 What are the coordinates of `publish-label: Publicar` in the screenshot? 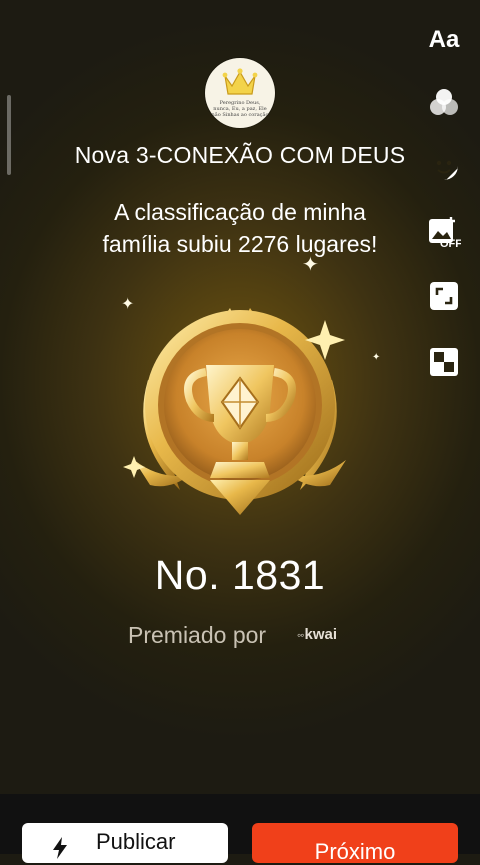 It's located at (136, 841).